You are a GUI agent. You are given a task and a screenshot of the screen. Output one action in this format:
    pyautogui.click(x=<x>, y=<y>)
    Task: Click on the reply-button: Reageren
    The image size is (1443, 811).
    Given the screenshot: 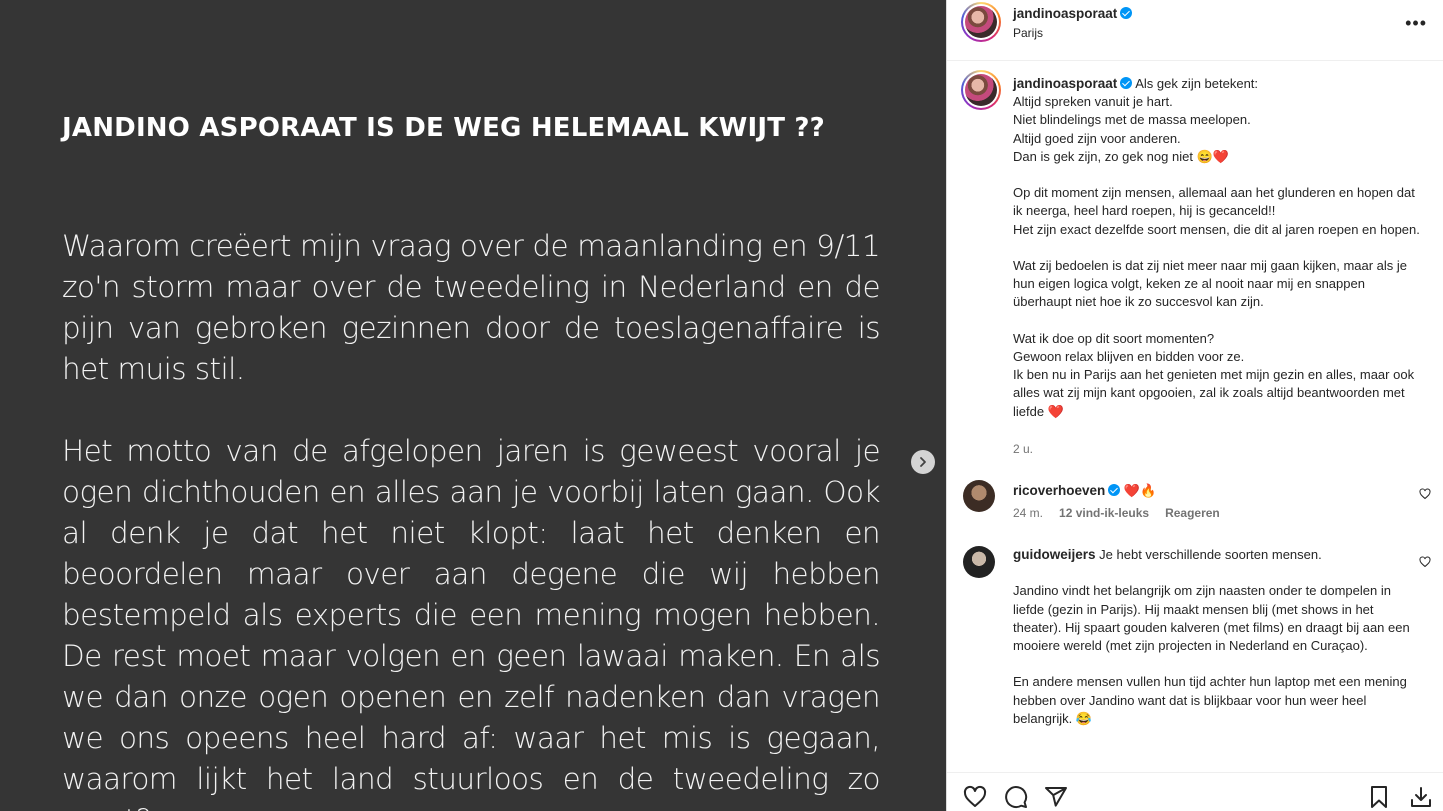 What is the action you would take?
    pyautogui.click(x=1192, y=513)
    